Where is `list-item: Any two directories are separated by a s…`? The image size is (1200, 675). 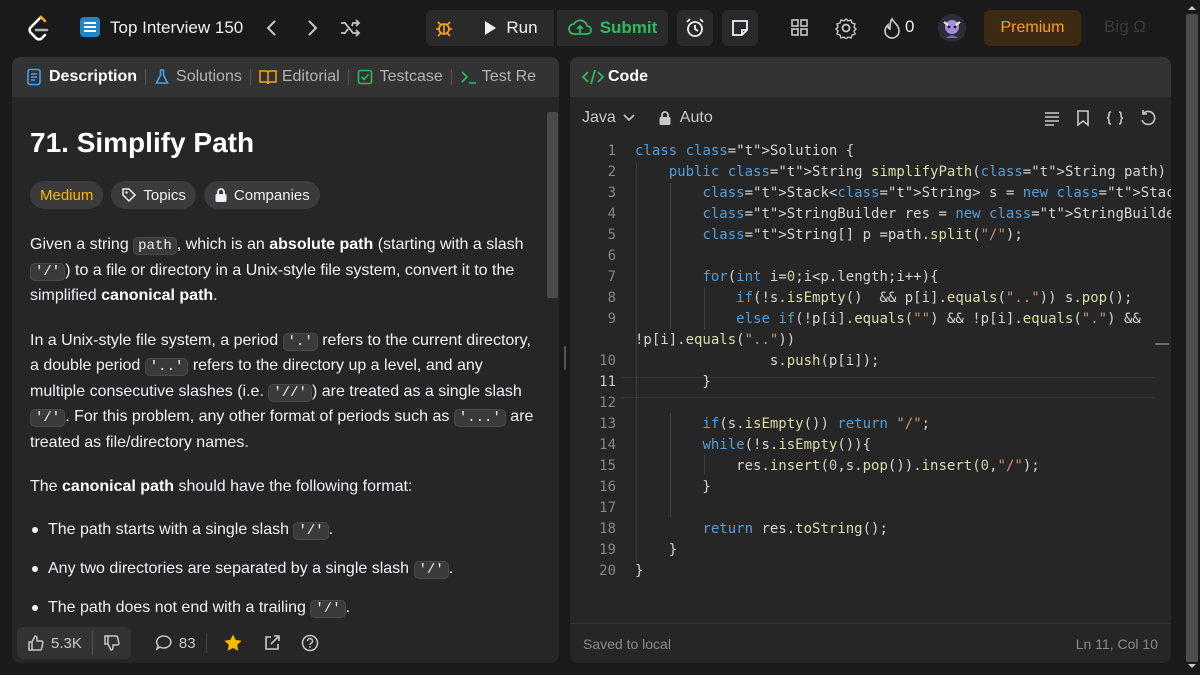 list-item: Any two directories are separated by a s… is located at coordinates (285, 576).